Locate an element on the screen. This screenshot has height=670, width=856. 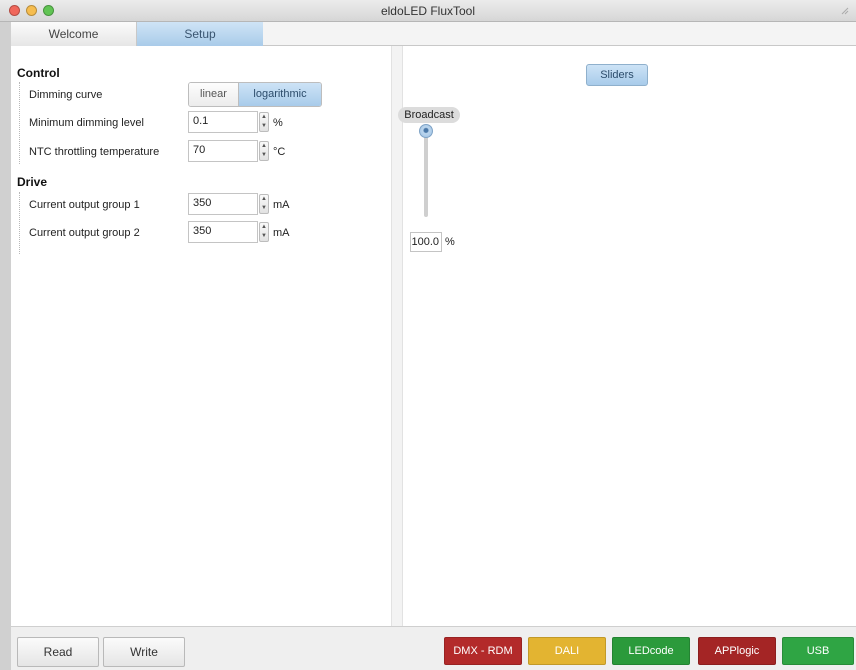
ntc-field: 70 is located at coordinates (223, 151).